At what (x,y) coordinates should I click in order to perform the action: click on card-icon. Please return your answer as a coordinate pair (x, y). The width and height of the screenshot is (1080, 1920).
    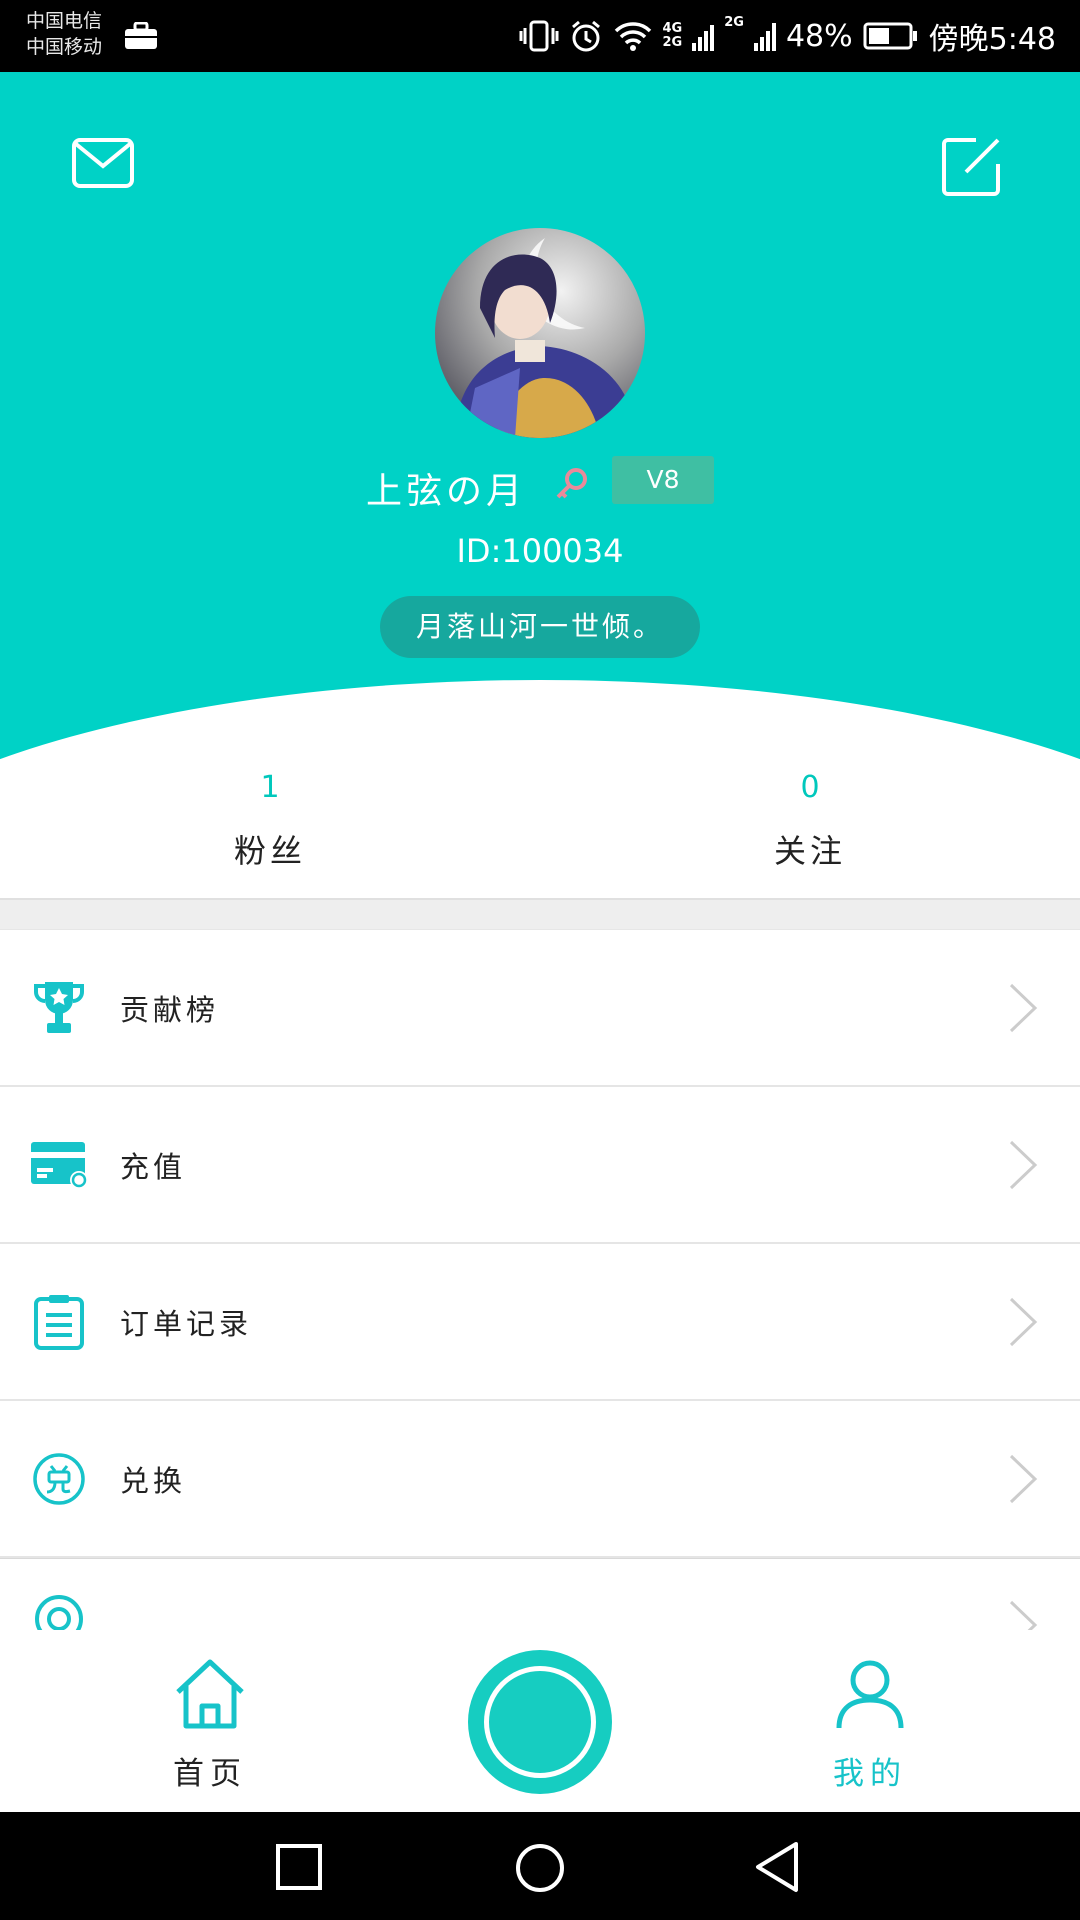
    Looking at the image, I should click on (59, 1165).